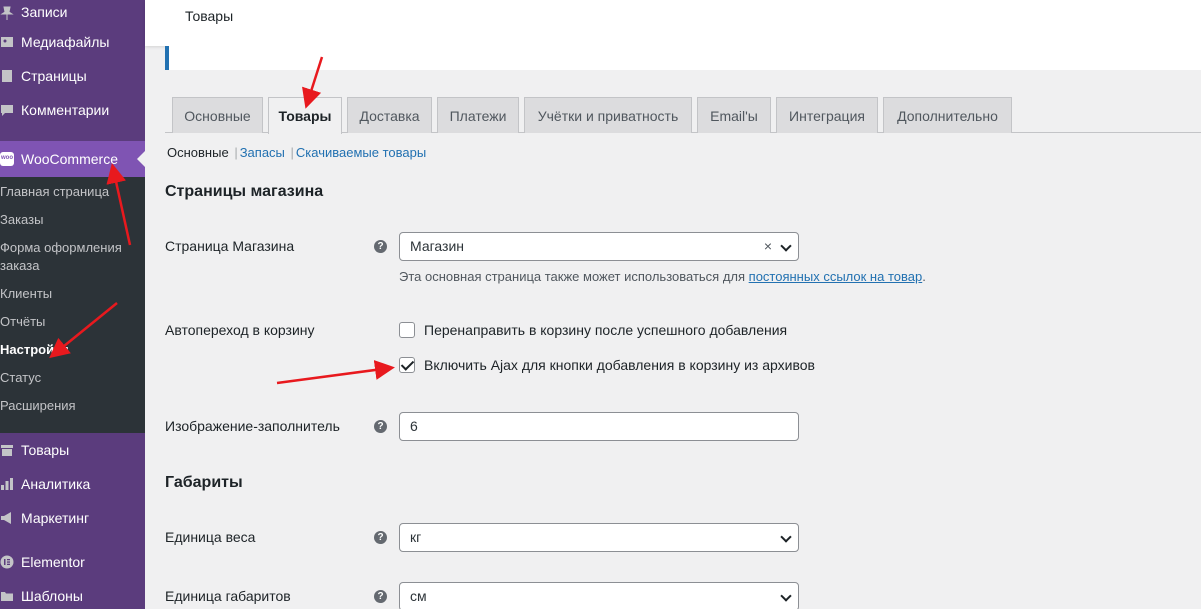  What do you see at coordinates (55, 518) in the screenshot?
I see `sidebar-item-label: Маркетинг` at bounding box center [55, 518].